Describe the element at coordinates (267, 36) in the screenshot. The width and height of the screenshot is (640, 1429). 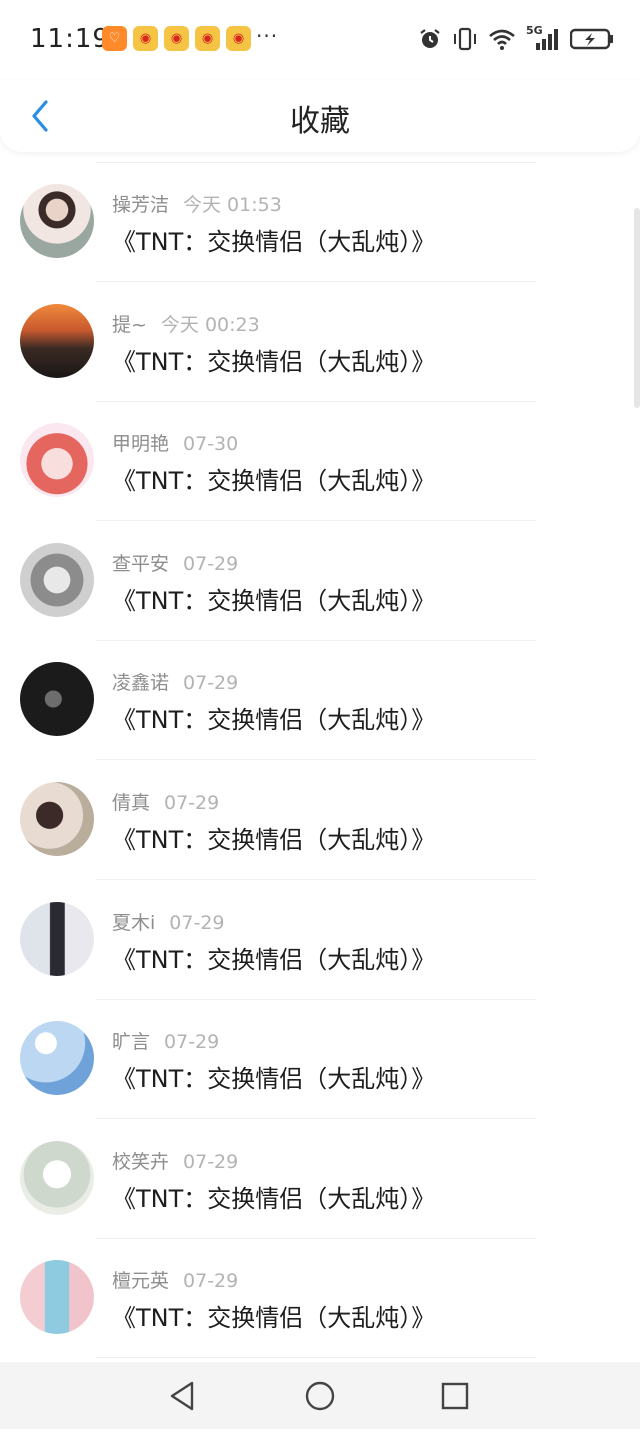
I see `more-notifications: ···` at that location.